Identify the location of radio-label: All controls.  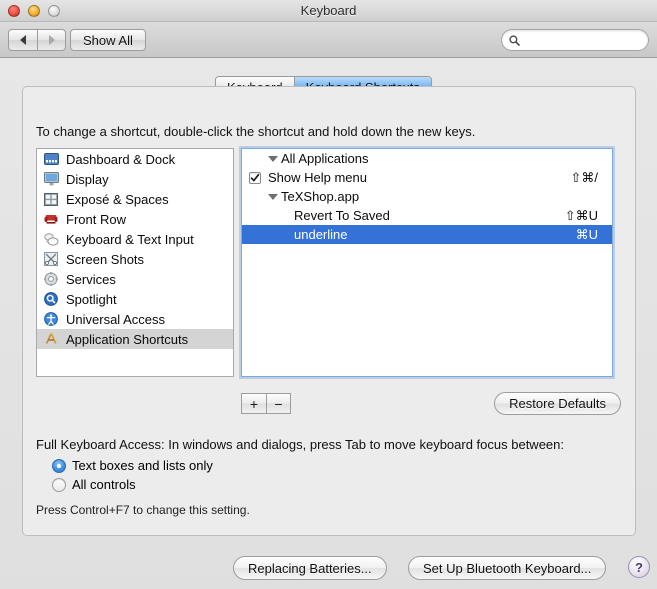
(104, 484).